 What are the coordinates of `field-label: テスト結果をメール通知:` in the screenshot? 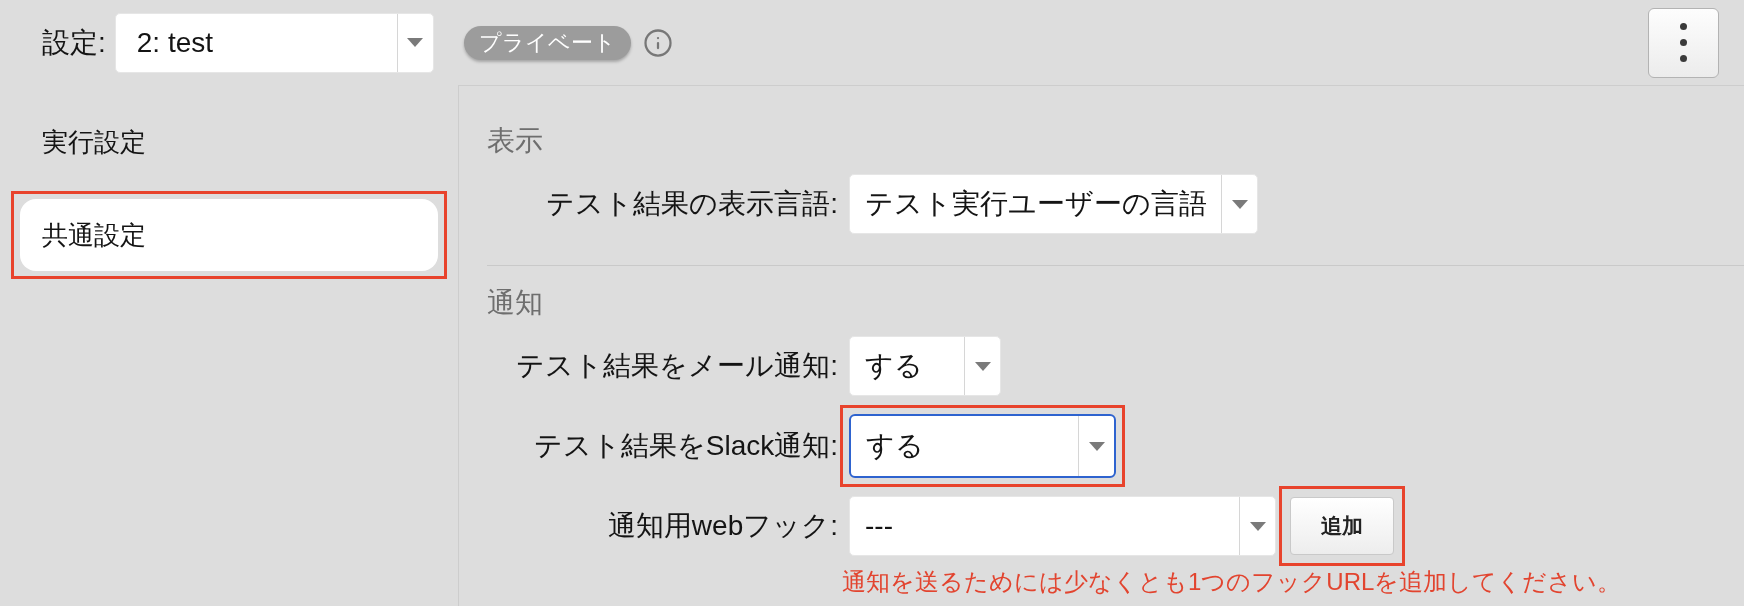 It's located at (676, 366).